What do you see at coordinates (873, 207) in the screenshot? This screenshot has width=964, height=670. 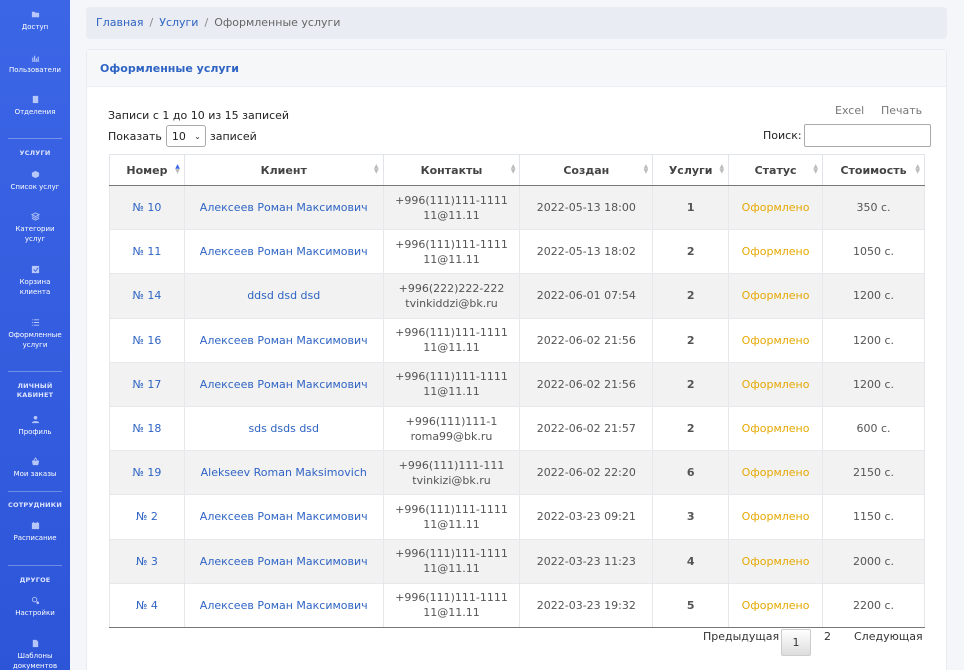 I see `cost-cell: 350 с.` at bounding box center [873, 207].